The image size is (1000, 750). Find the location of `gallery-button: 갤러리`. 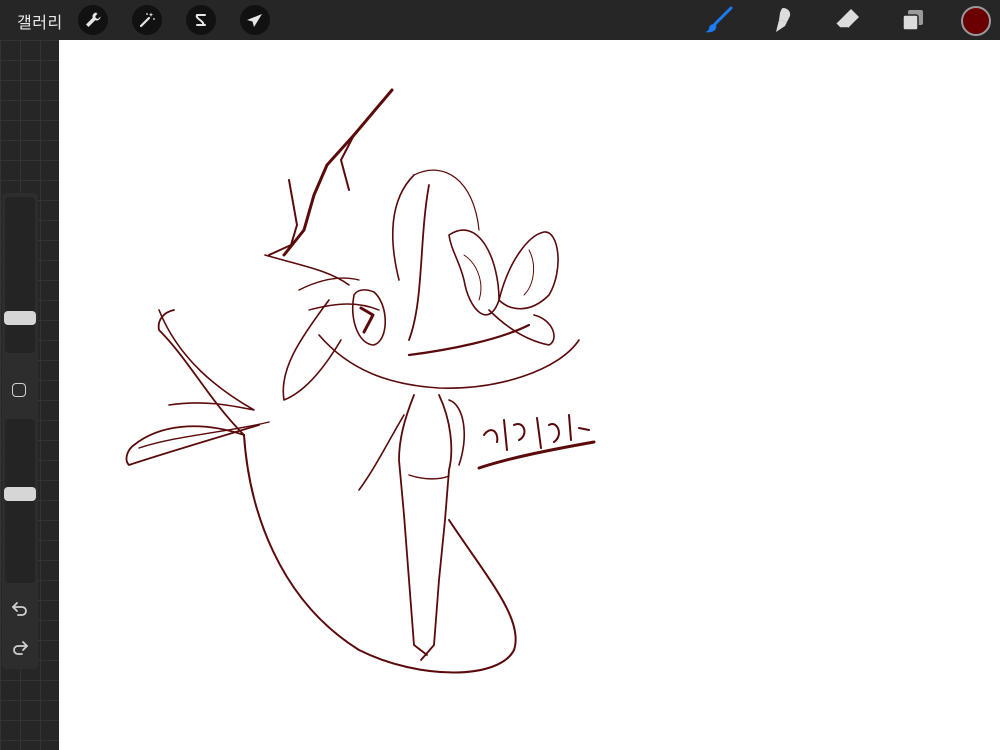

gallery-button: 갤러리 is located at coordinates (40, 21).